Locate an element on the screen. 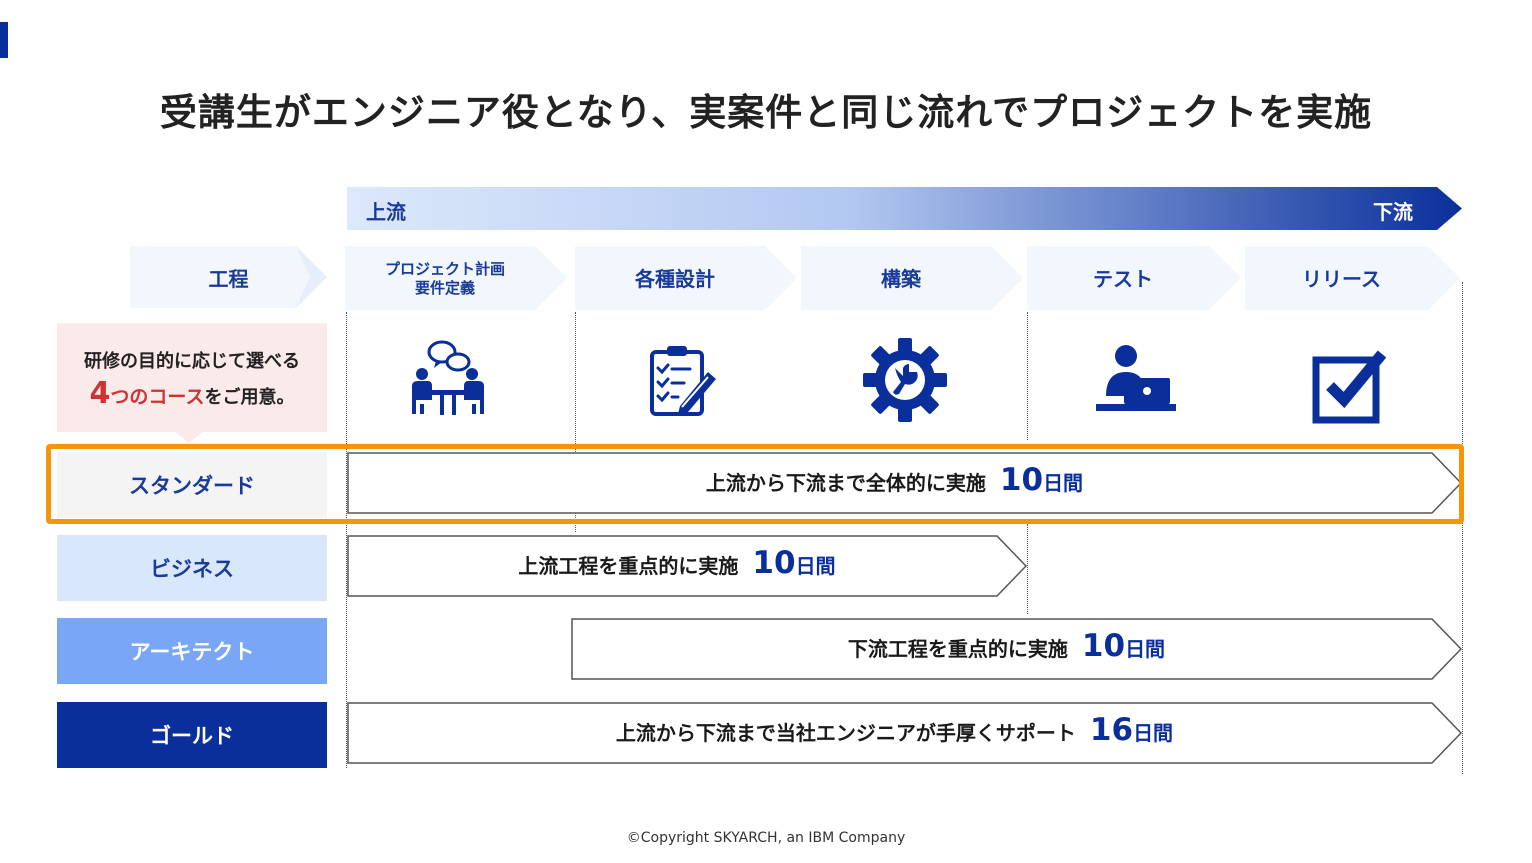  course-note-line2: 4つのコースをご用意。 is located at coordinates (192, 393).